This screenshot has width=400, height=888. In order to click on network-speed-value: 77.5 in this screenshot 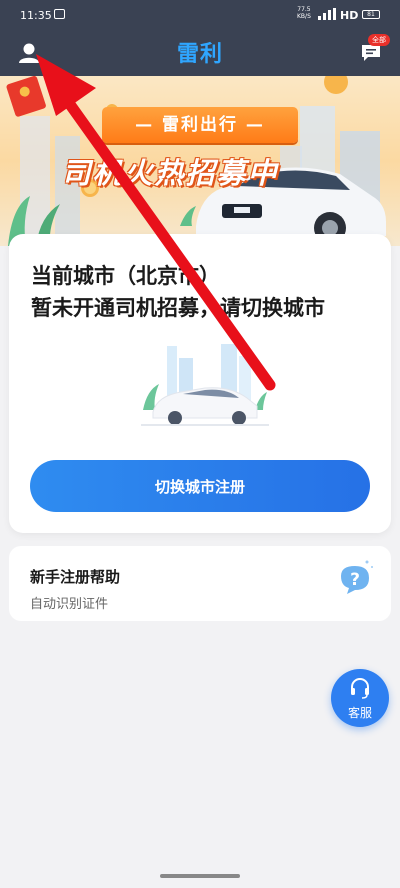, I will do `click(304, 9)`.